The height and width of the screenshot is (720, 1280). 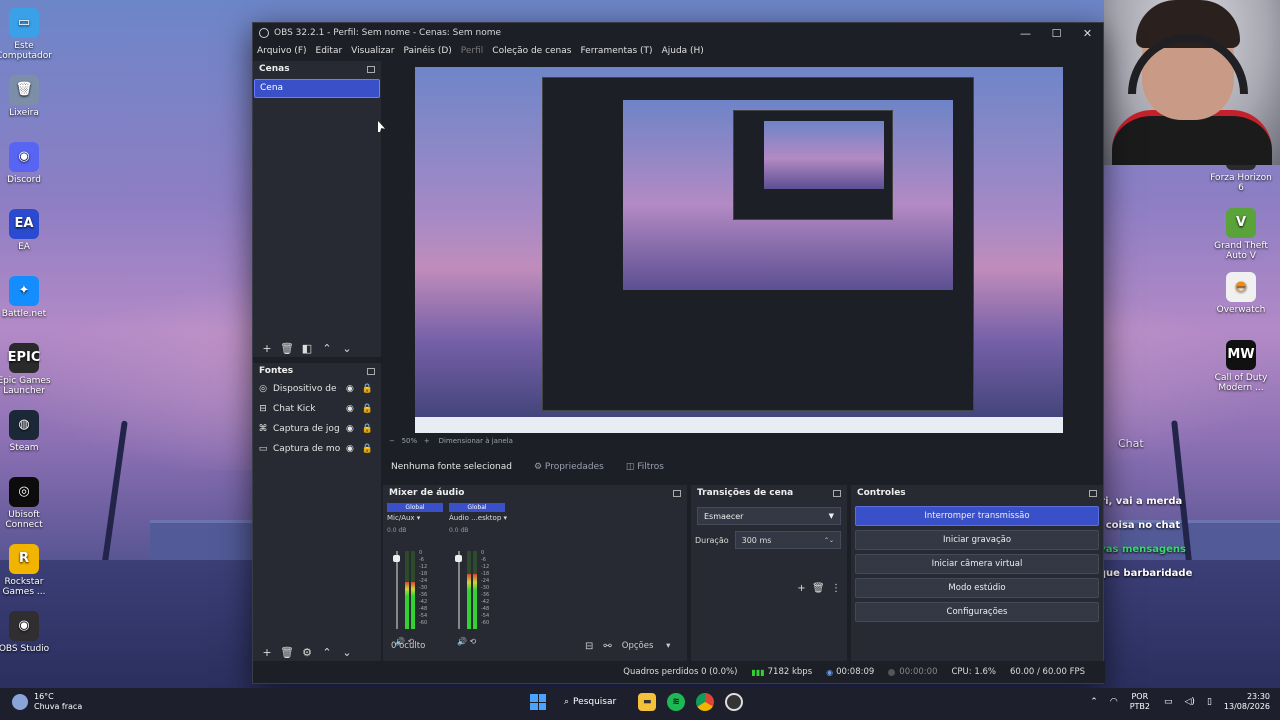 What do you see at coordinates (24, 180) in the screenshot?
I see `desktop-icon-label: Discord` at bounding box center [24, 180].